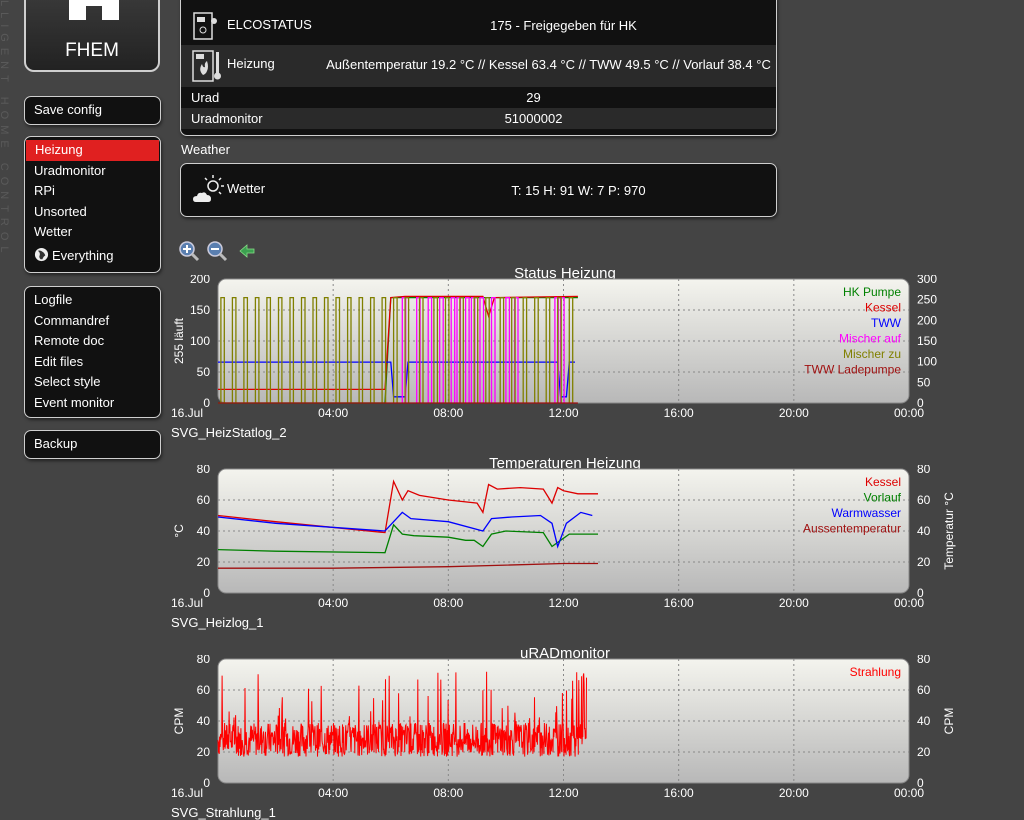 The image size is (1024, 820). I want to click on y-tick-label: 50, so click(204, 372).